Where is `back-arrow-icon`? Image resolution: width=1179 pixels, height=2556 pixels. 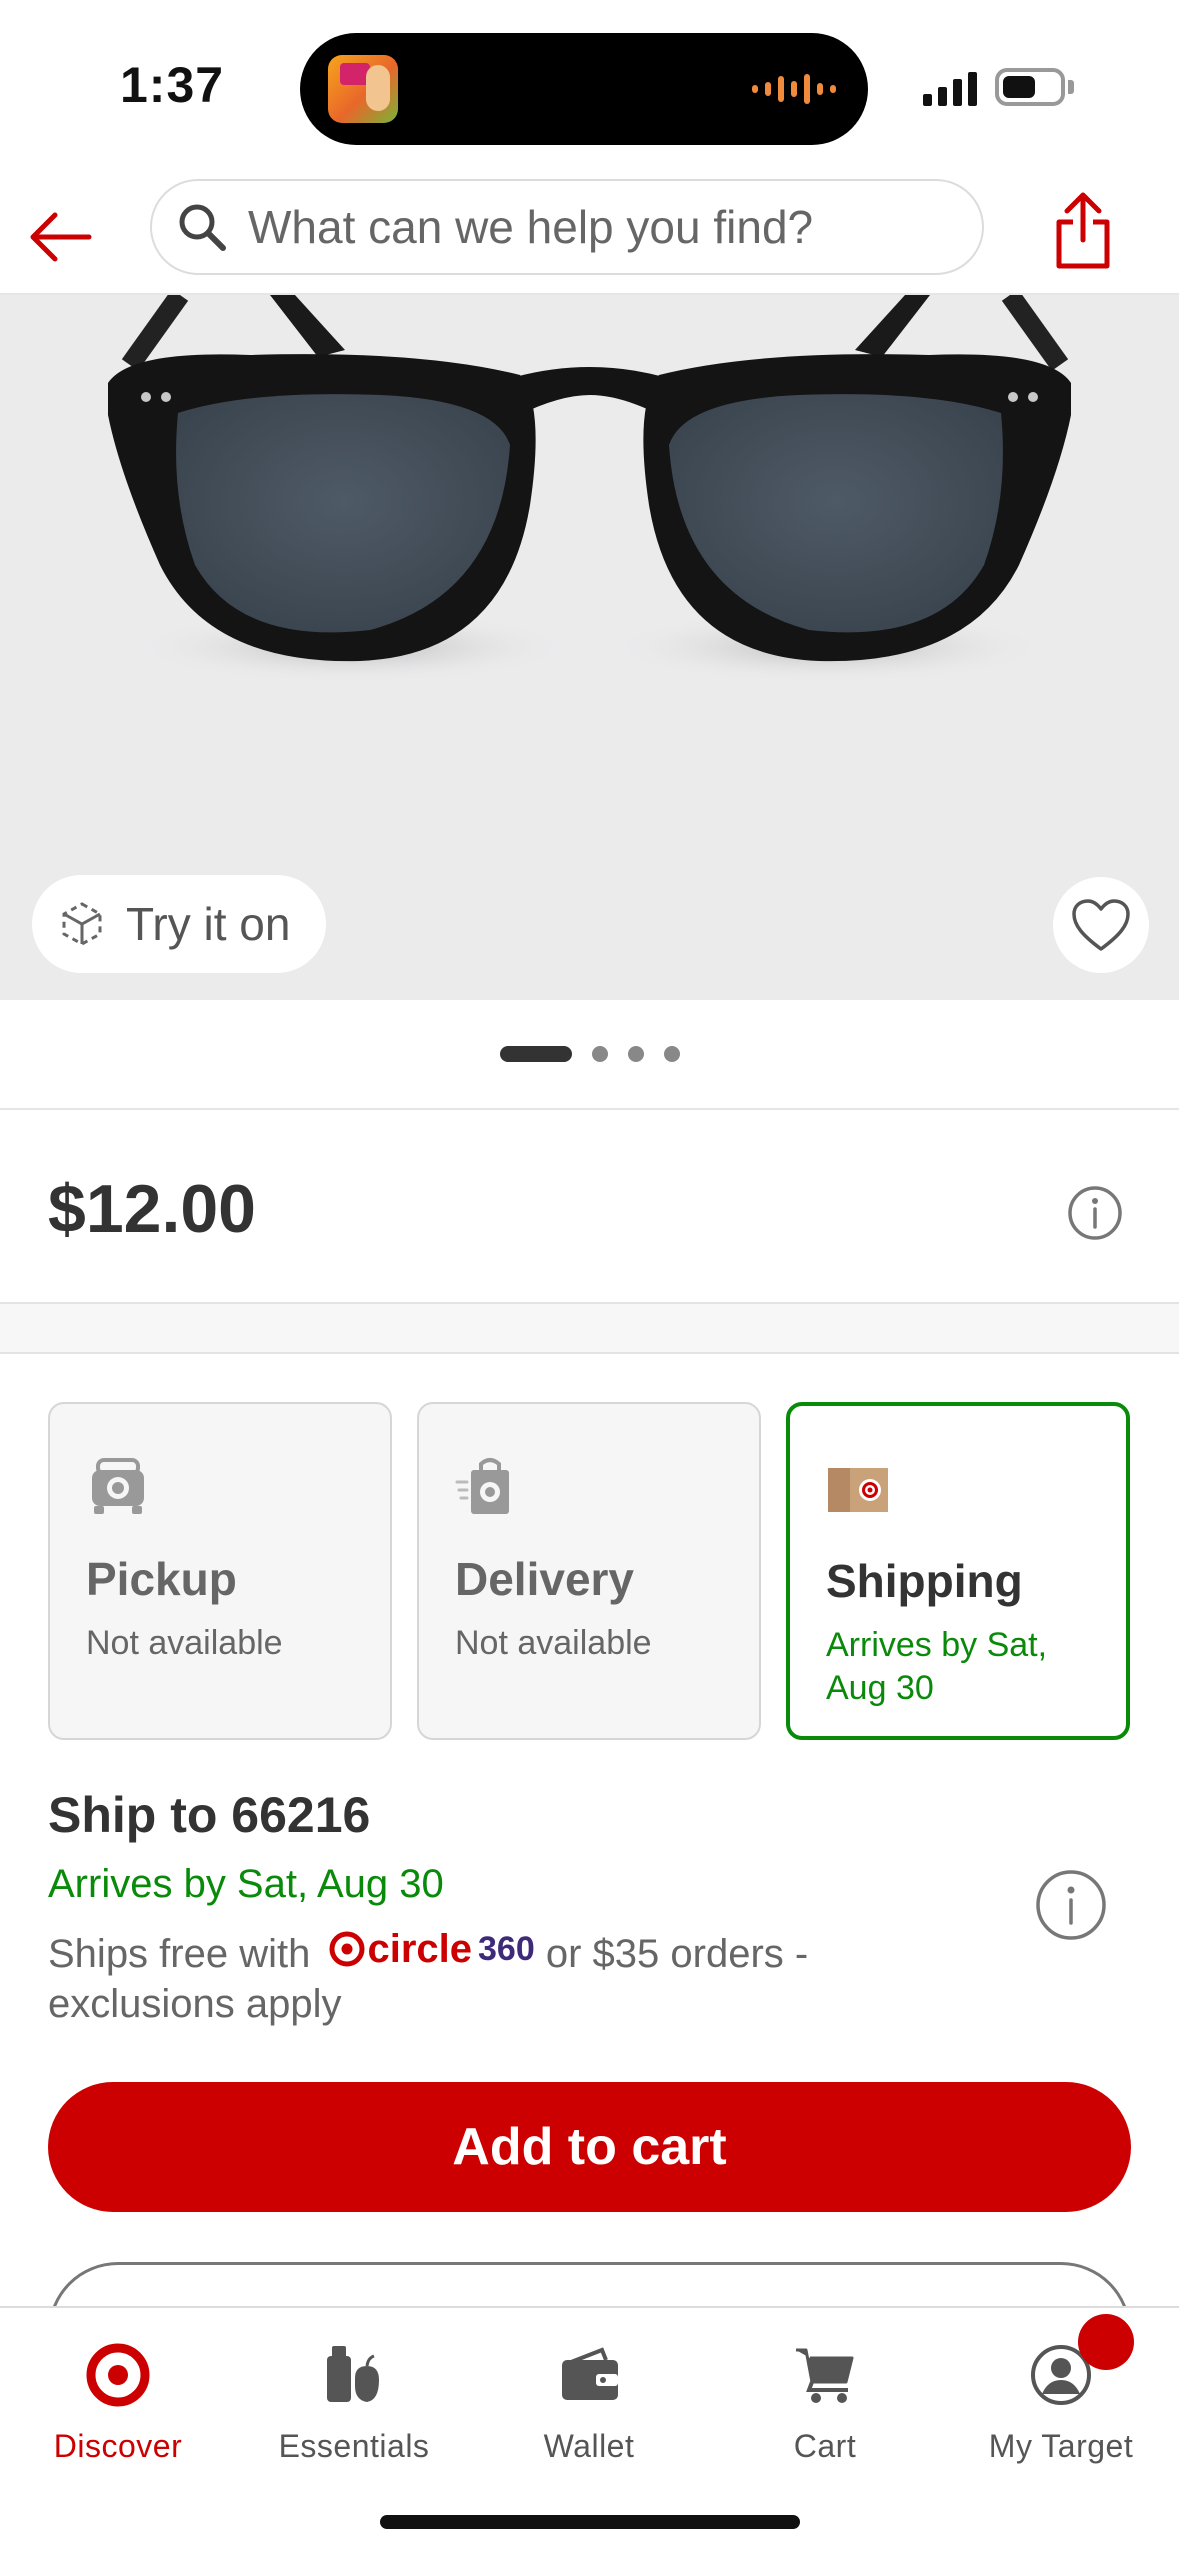 back-arrow-icon is located at coordinates (61, 237).